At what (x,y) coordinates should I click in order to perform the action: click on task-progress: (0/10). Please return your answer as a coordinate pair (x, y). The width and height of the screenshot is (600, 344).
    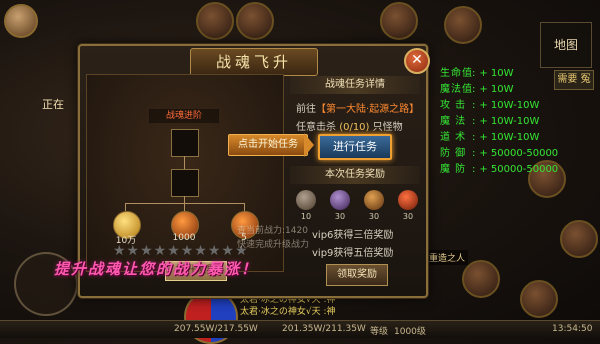
    Looking at the image, I should click on (354, 127).